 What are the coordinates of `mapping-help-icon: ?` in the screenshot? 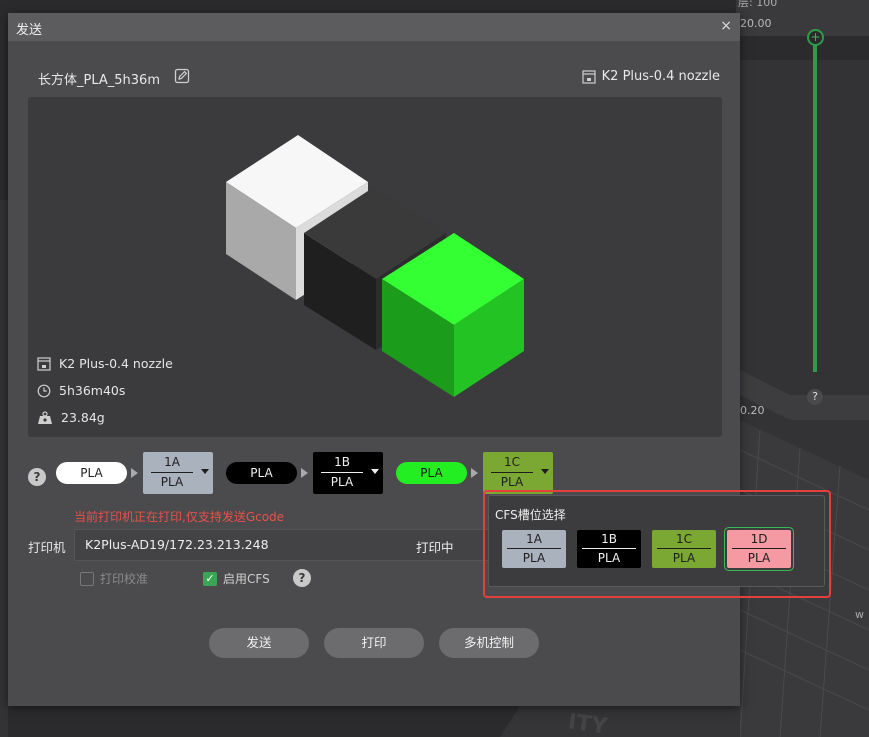 It's located at (37, 477).